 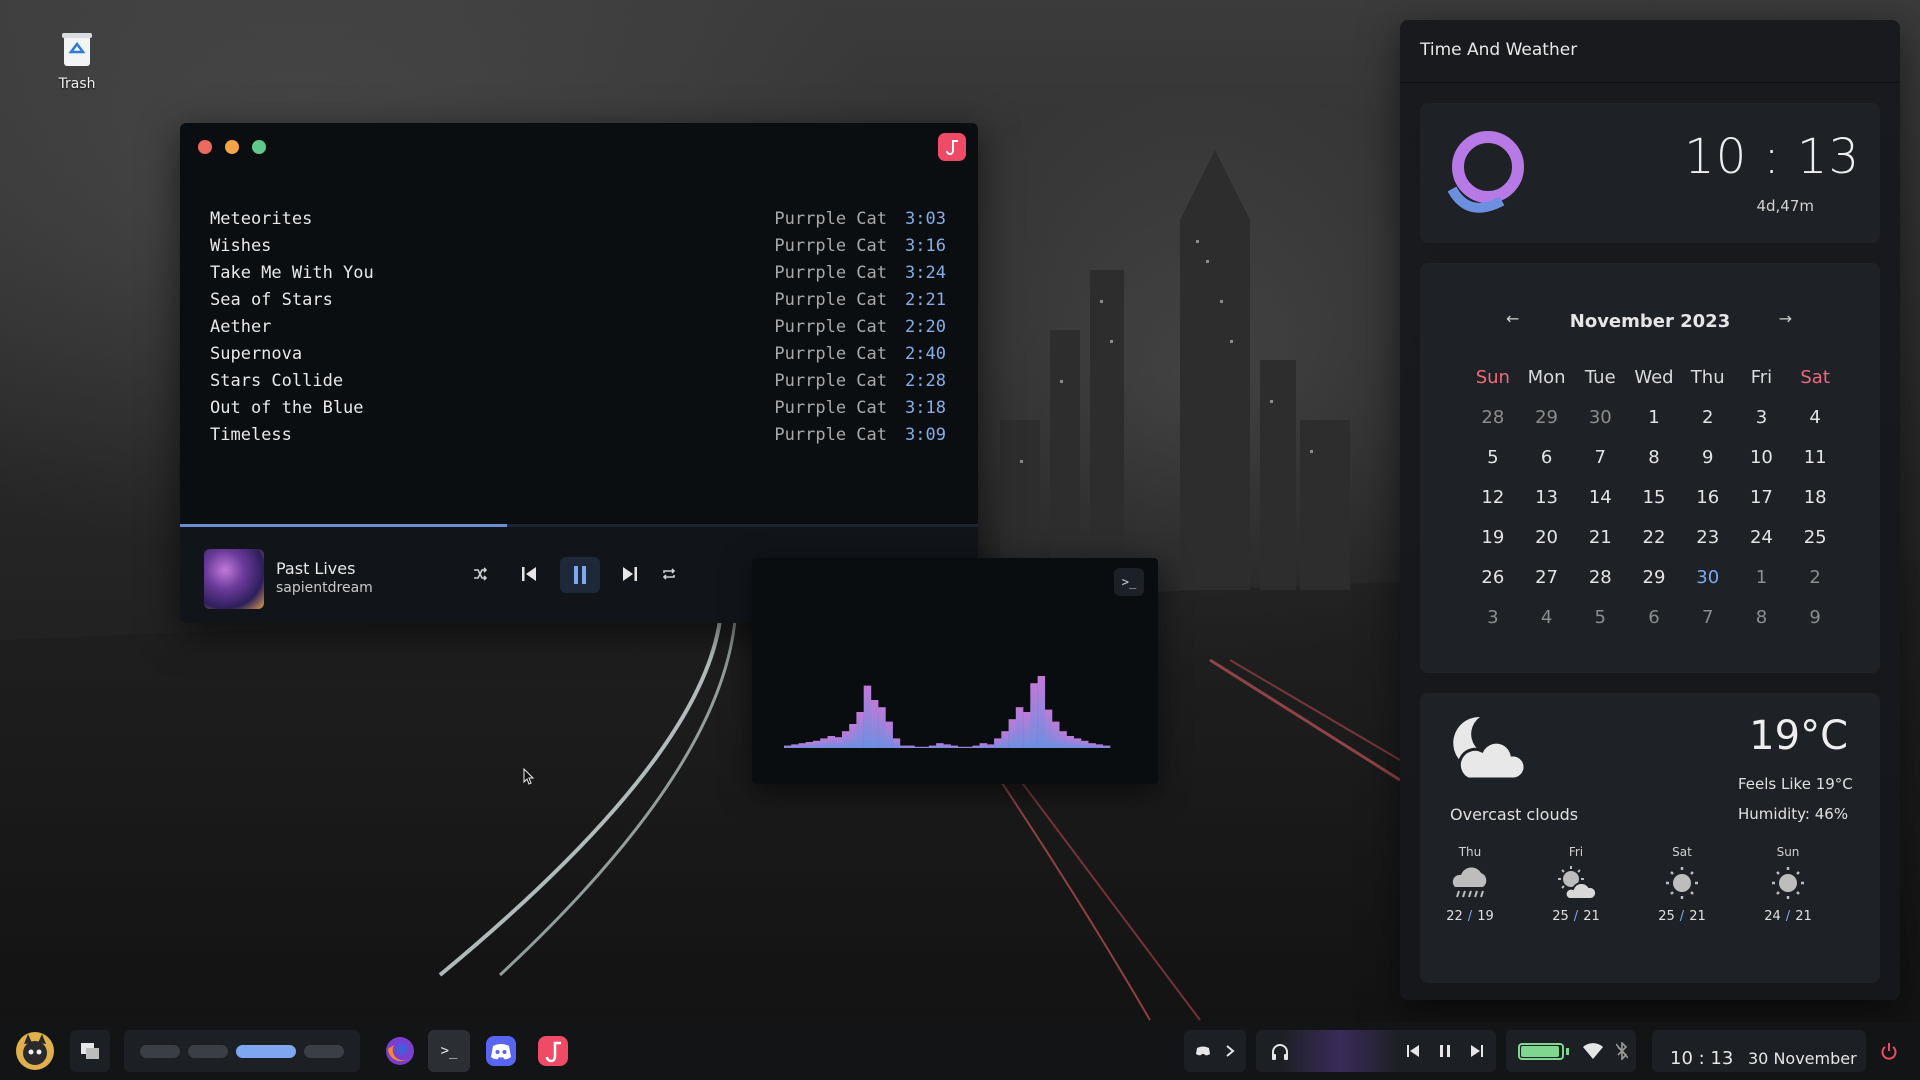 I want to click on track-row: Aether Purrple Cat 2:20, so click(x=578, y=326).